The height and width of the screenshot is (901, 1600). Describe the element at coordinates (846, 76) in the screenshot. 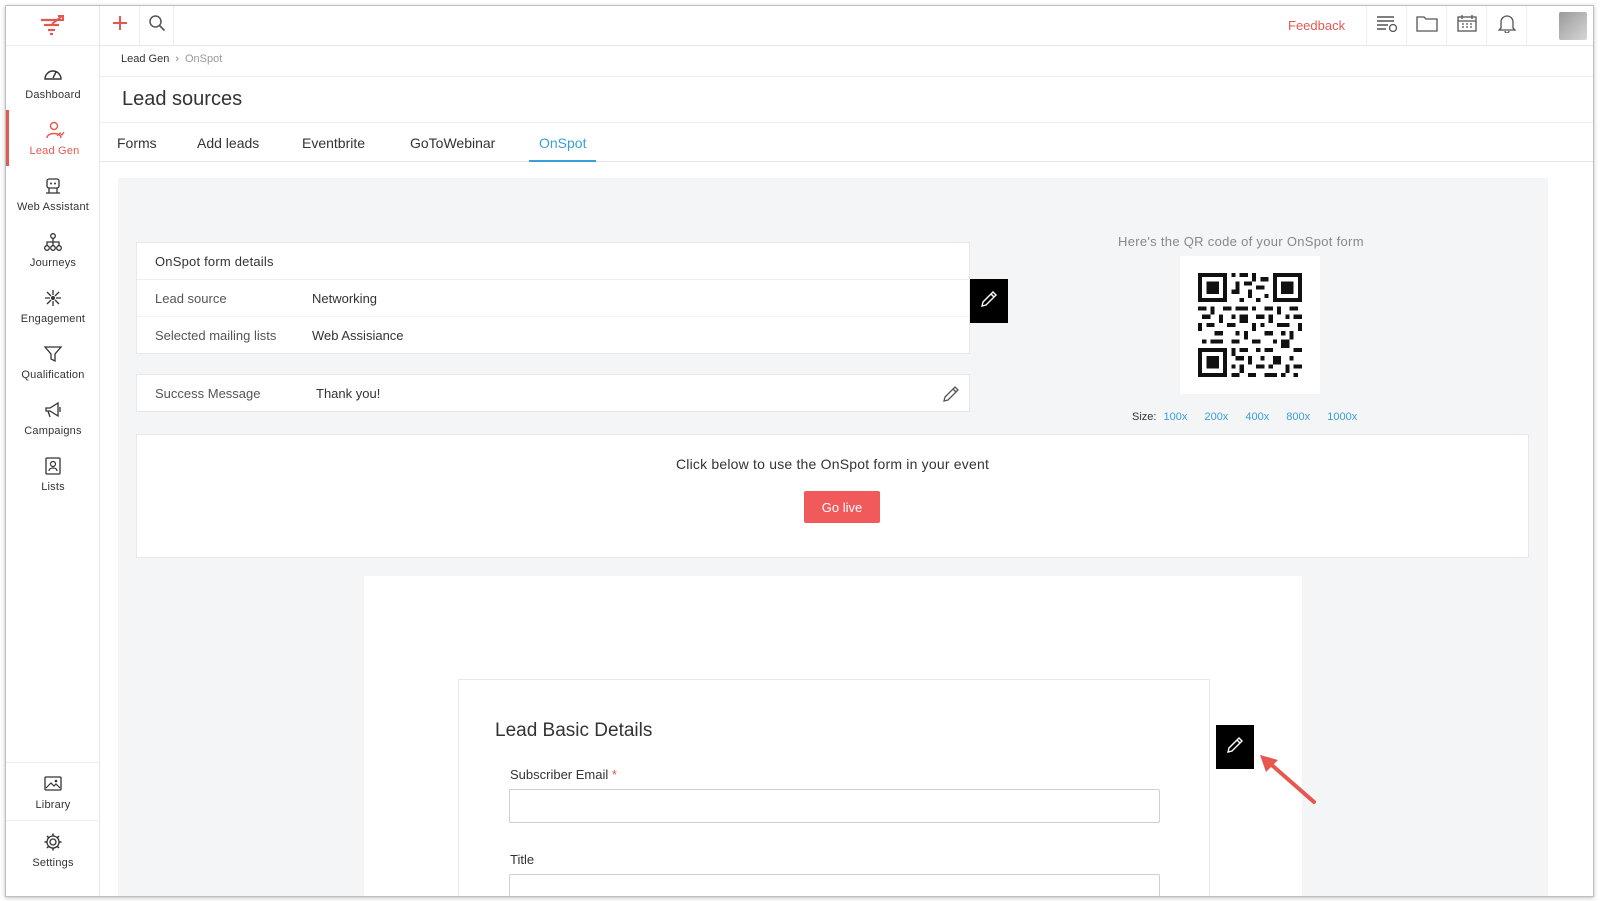

I see `divider` at that location.